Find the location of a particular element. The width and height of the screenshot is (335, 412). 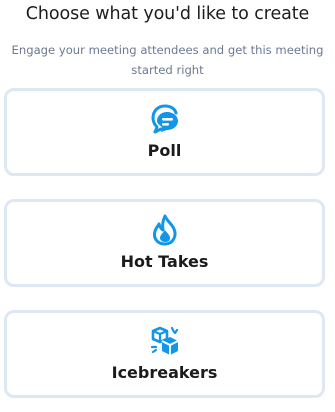

icebreakers-label: Icebreakers is located at coordinates (164, 372).